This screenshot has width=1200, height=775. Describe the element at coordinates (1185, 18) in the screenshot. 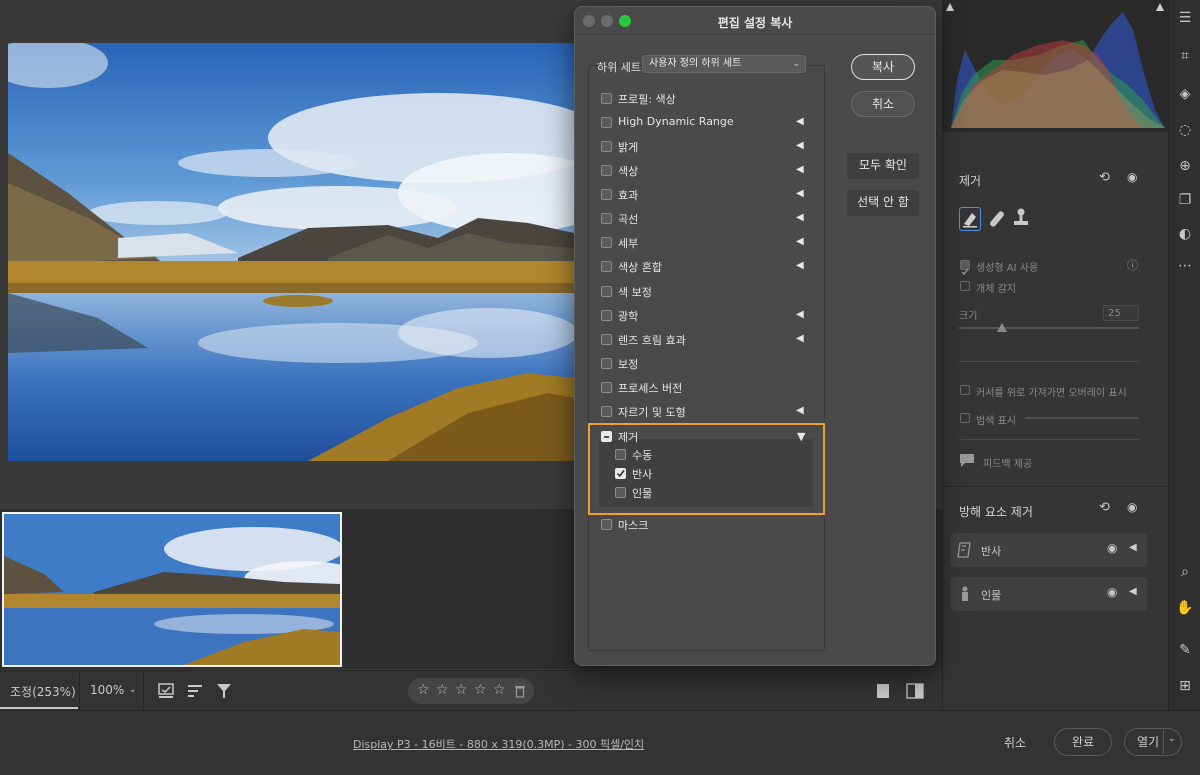

I see `edit-sliders-icon: ☰` at that location.